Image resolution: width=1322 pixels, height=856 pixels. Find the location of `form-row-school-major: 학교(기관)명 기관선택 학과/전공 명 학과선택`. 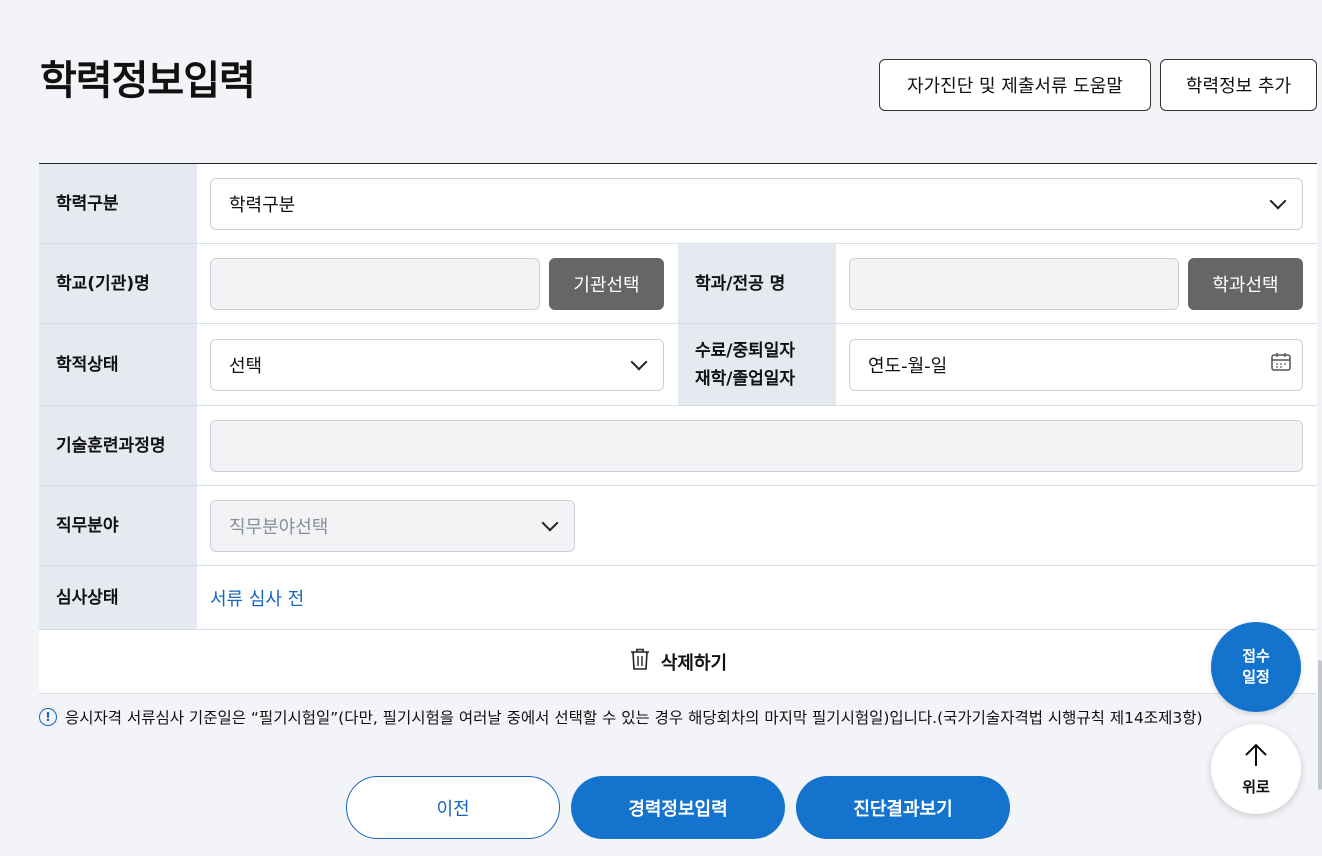

form-row-school-major: 학교(기관)명 기관선택 학과/전공 명 학과선택 is located at coordinates (678, 284).